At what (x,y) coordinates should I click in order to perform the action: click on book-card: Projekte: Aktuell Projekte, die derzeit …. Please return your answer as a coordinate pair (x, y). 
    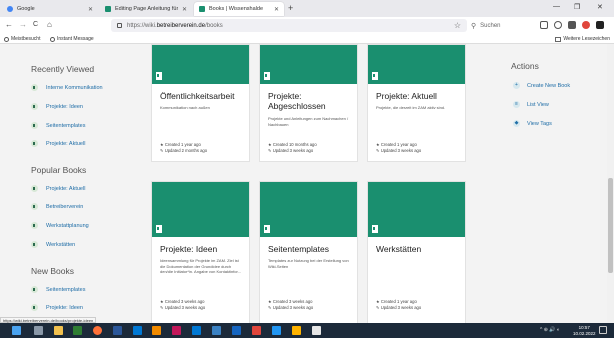
    Looking at the image, I should click on (416, 103).